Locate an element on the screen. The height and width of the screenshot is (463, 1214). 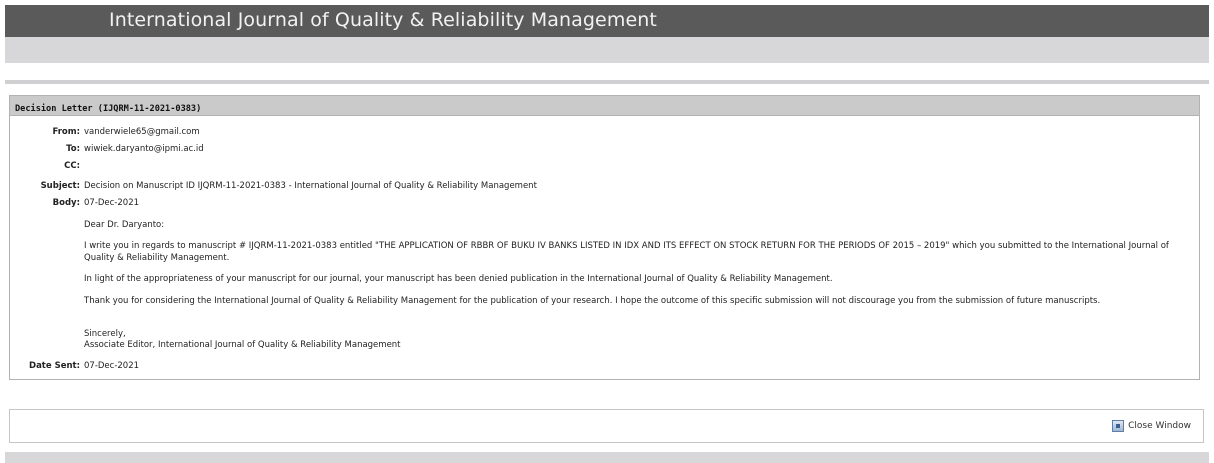
footer-bar: Close Window is located at coordinates (606, 426).